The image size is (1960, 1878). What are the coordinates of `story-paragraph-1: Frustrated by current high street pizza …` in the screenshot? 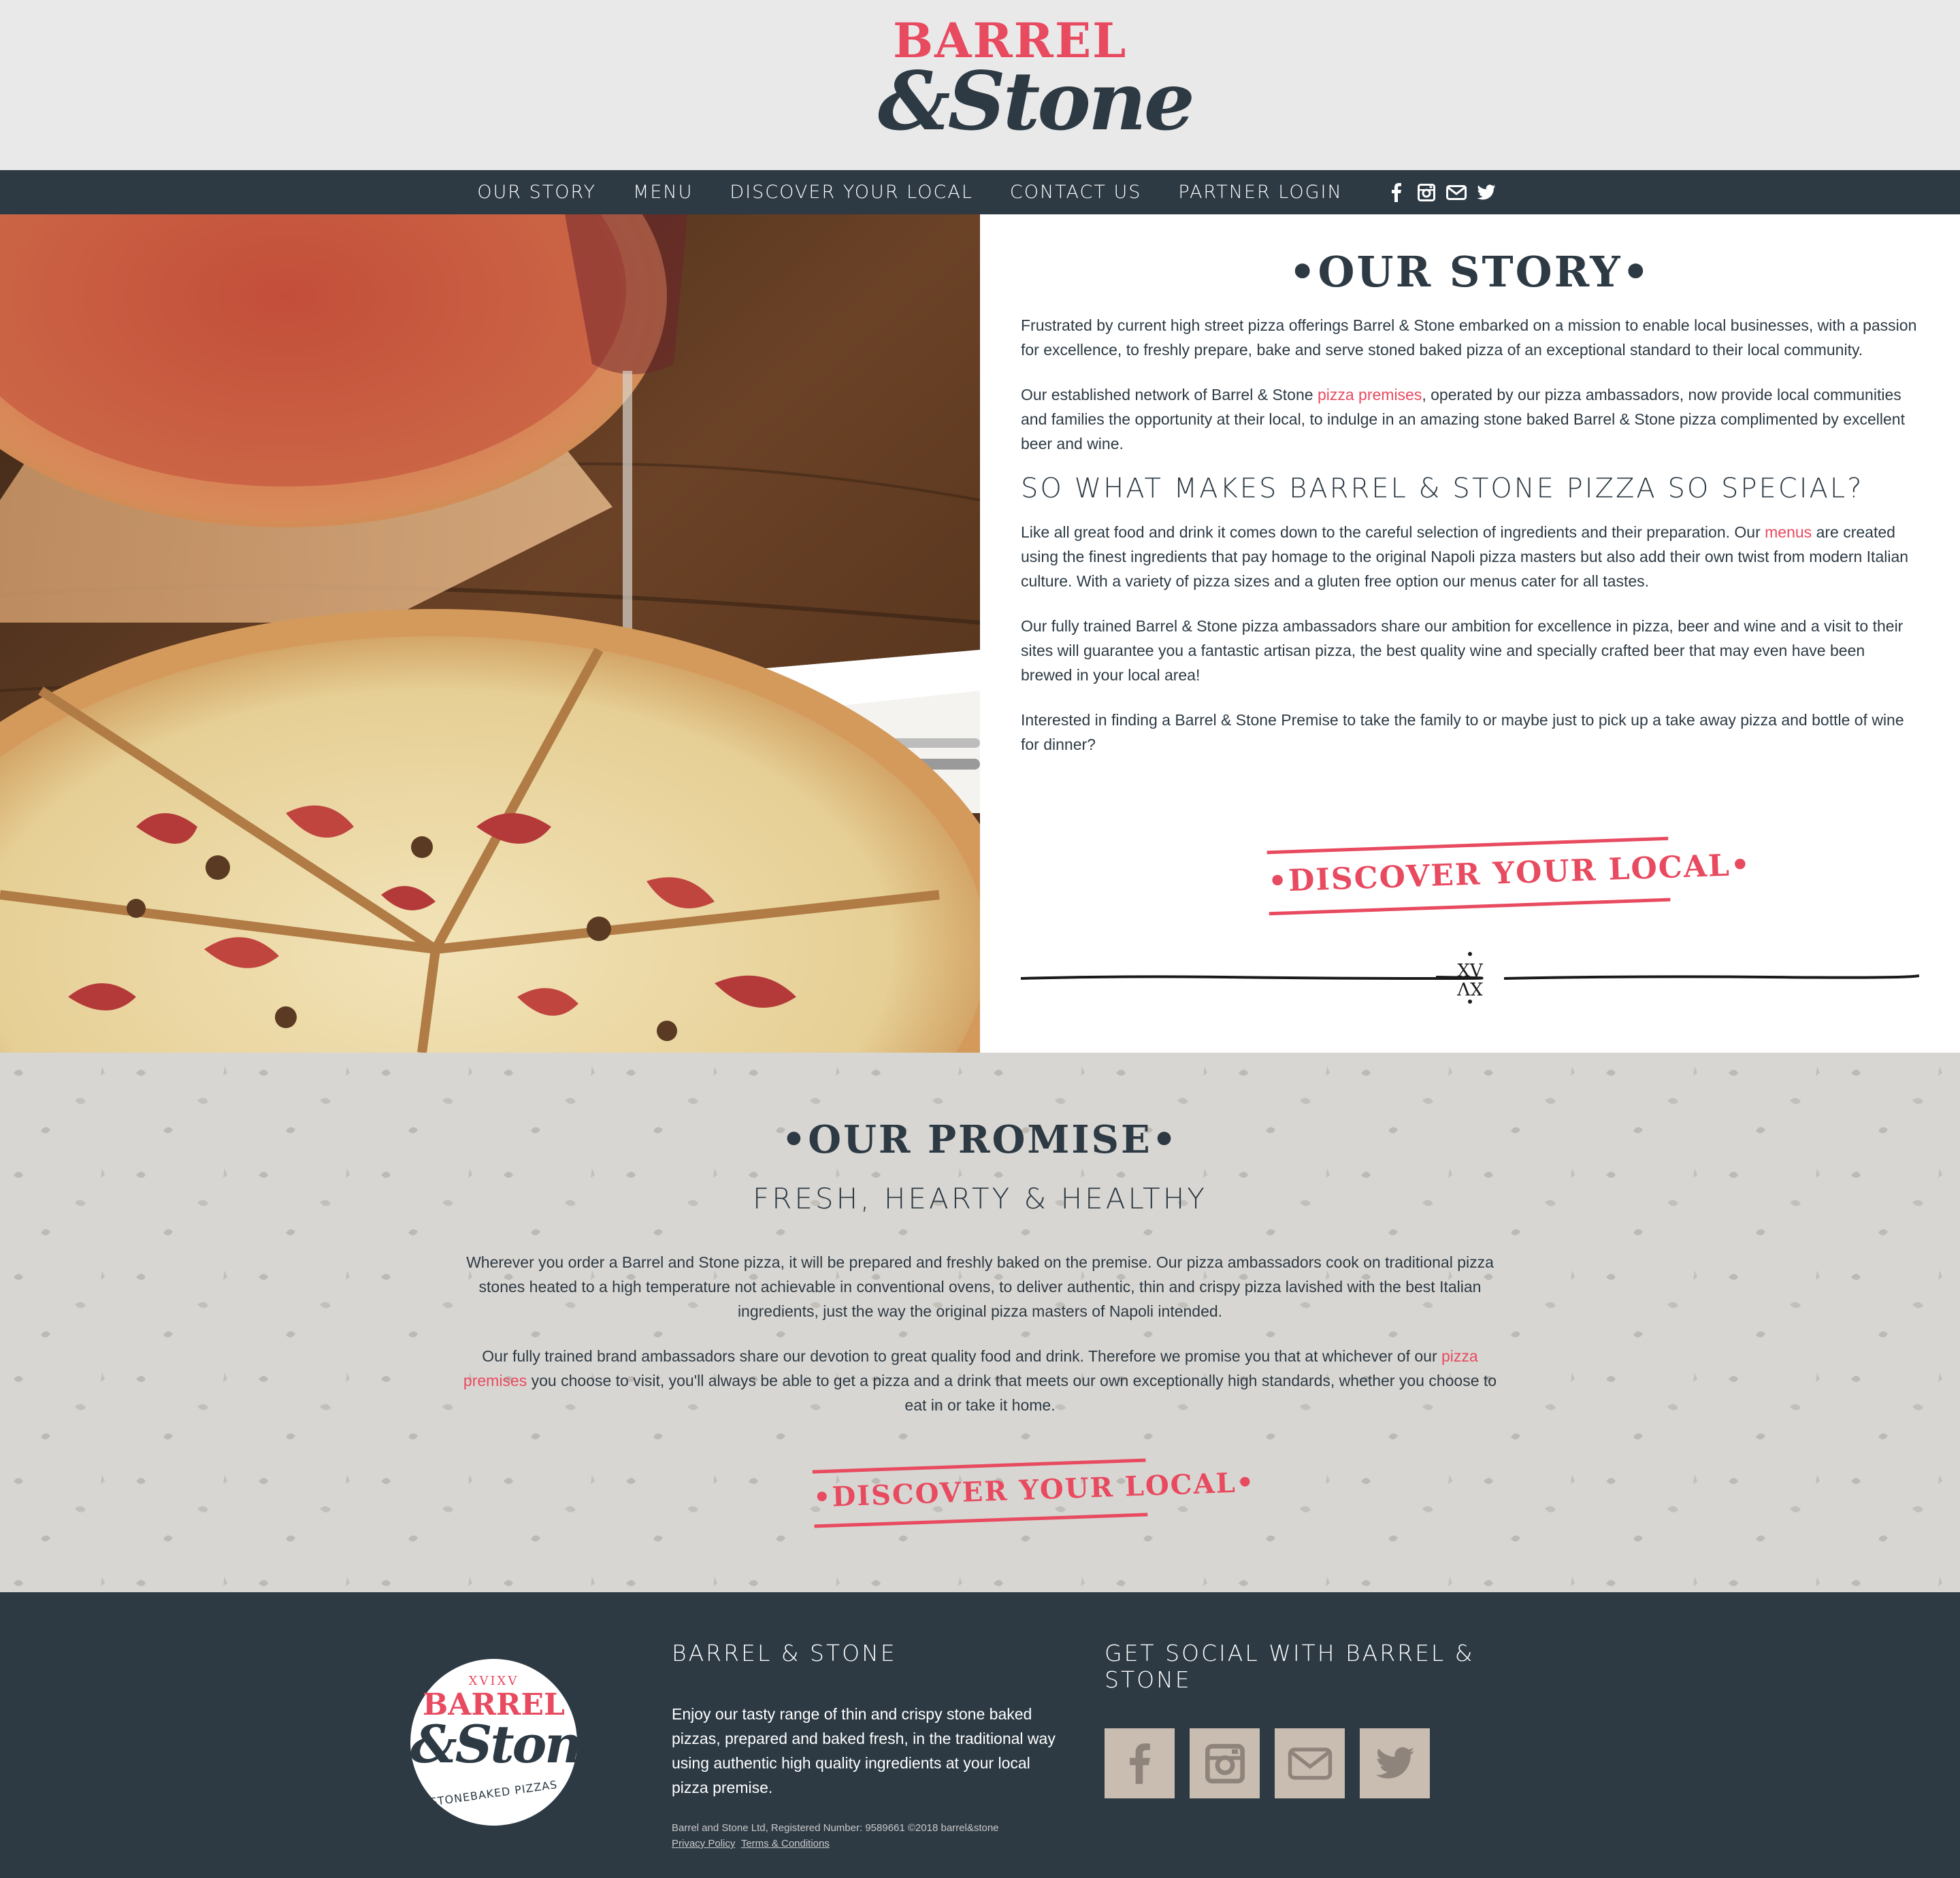 It's located at (1469, 337).